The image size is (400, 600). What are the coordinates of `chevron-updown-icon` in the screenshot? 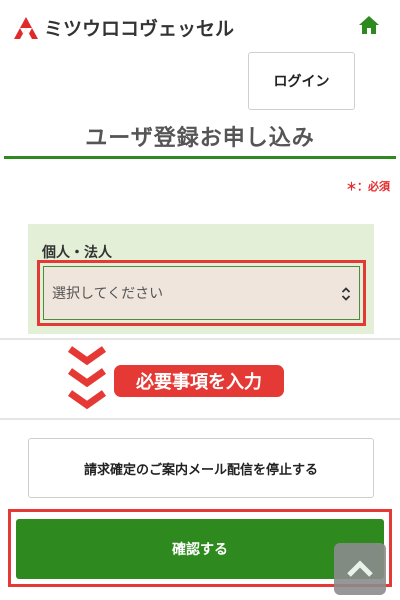 It's located at (346, 294).